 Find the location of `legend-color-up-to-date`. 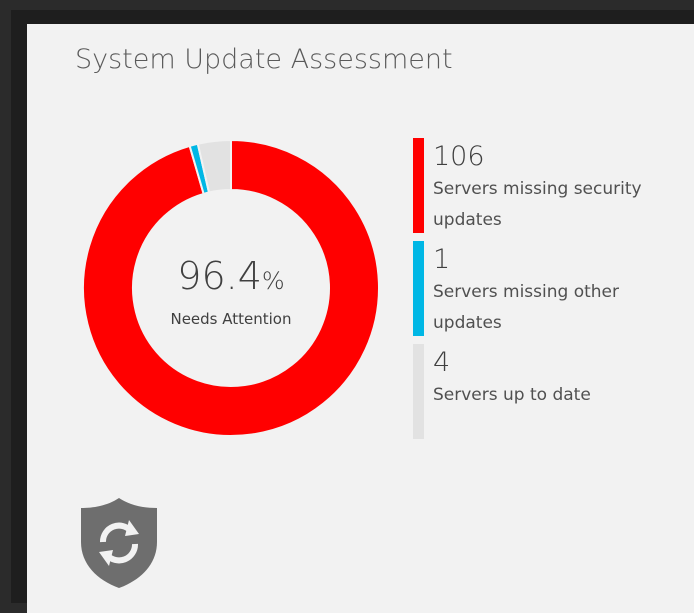

legend-color-up-to-date is located at coordinates (418, 391).